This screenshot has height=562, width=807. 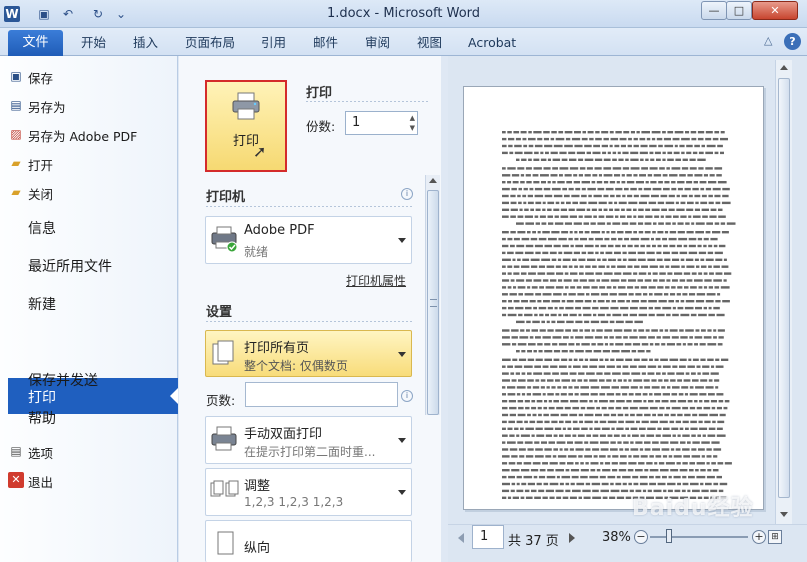 I want to click on open-folder-icon: ▰, so click(x=16, y=163).